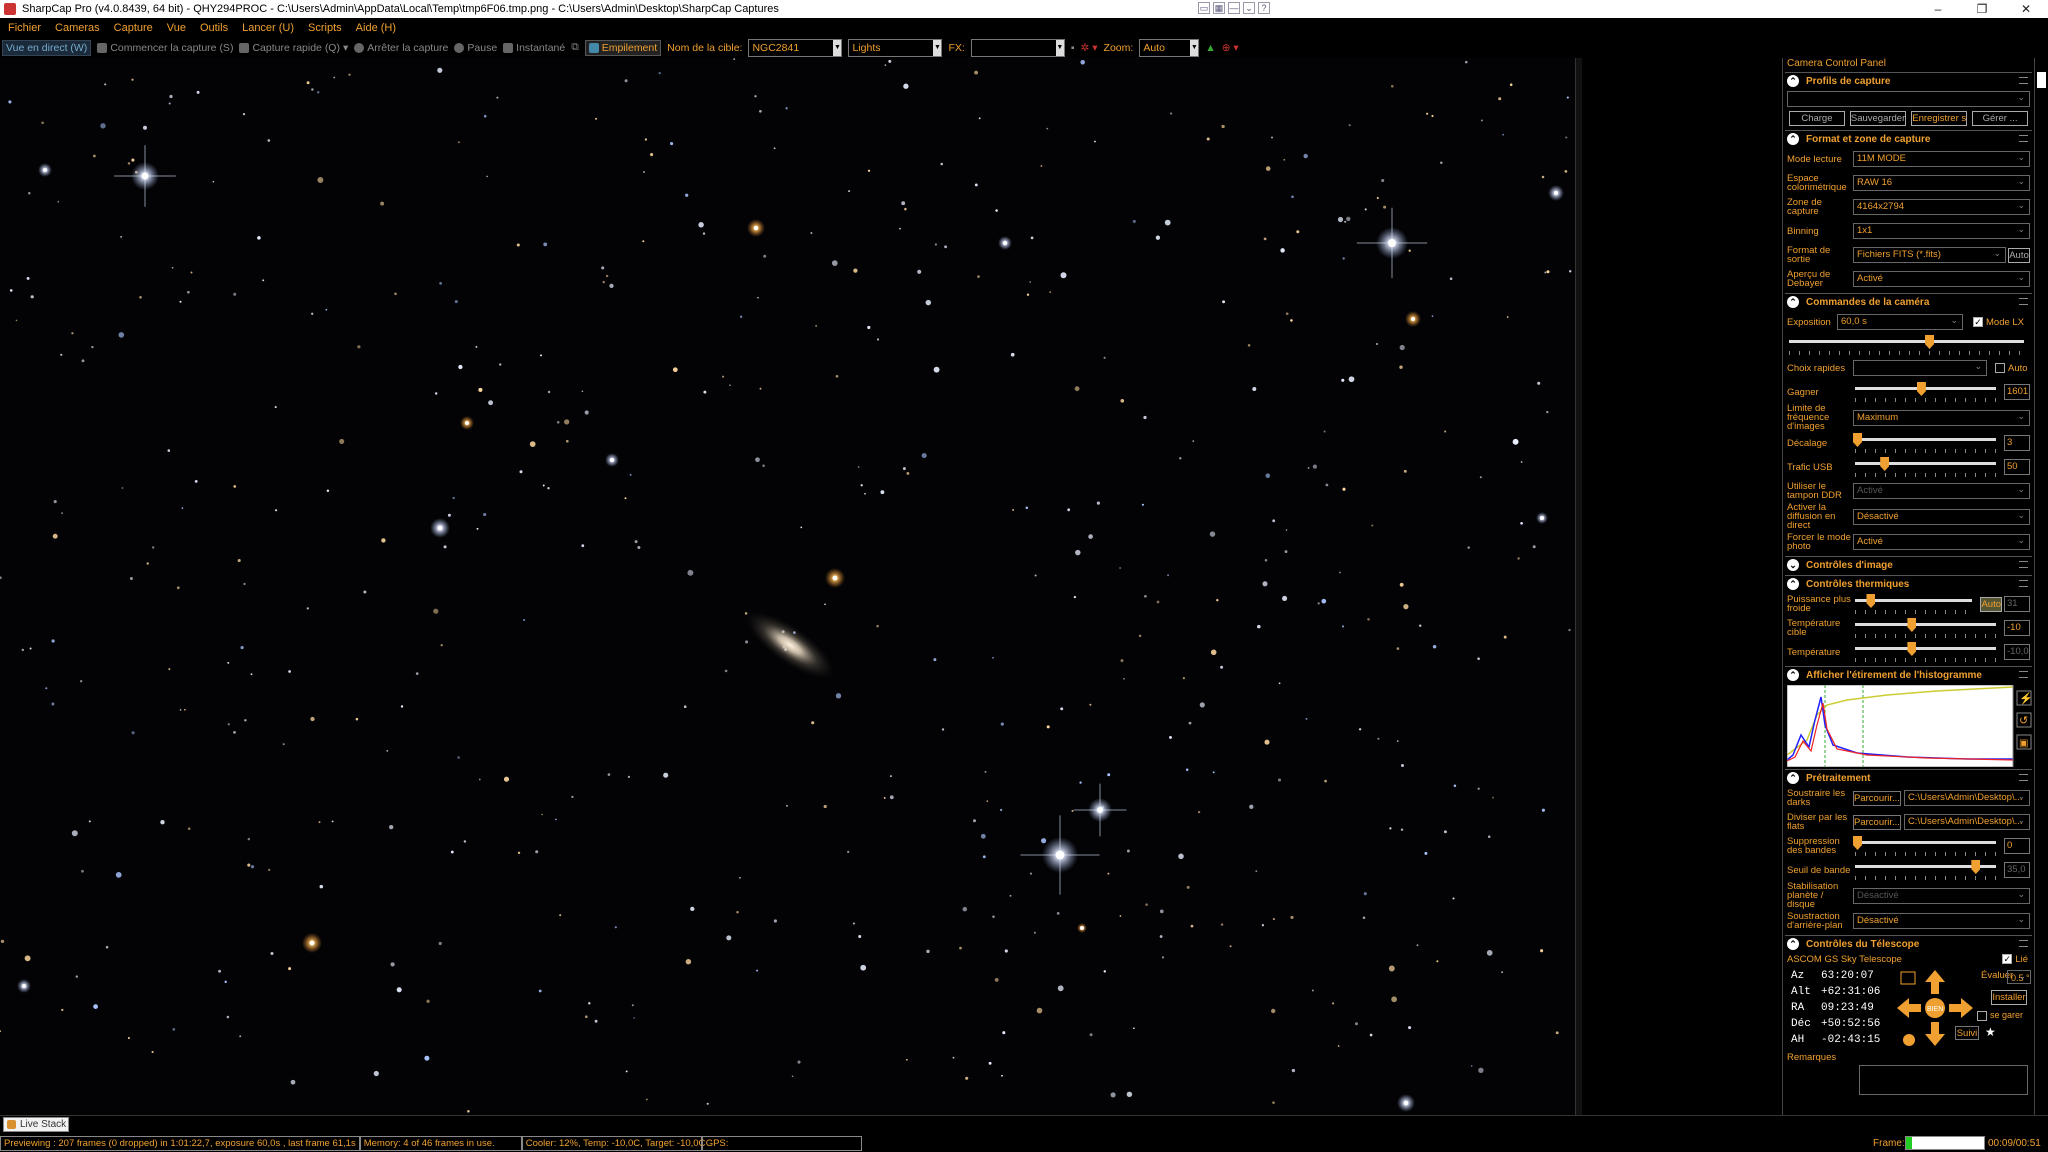 This screenshot has height=1152, width=2048. Describe the element at coordinates (1941, 182) in the screenshot. I see `colour-space-select: RAW 16` at that location.